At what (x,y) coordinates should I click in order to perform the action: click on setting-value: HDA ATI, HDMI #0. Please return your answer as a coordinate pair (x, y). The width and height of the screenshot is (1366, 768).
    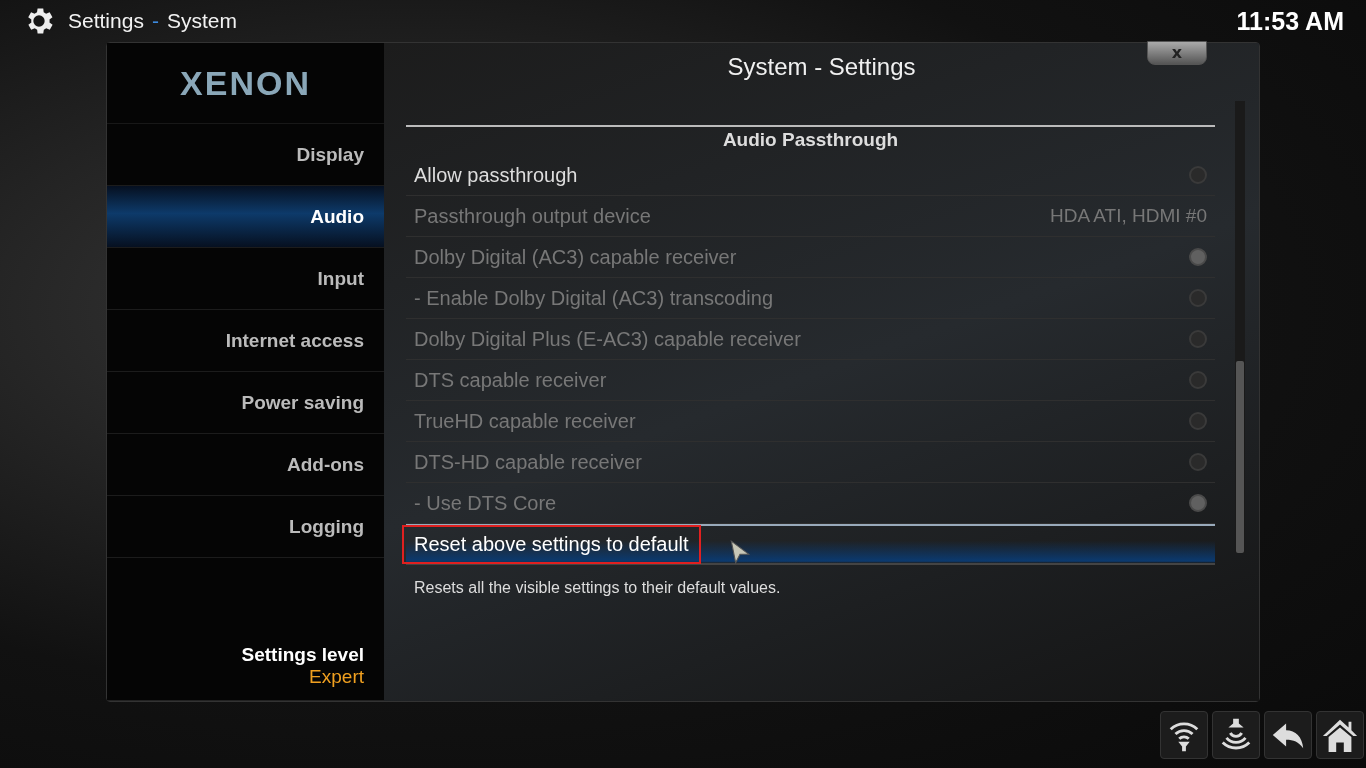
    Looking at the image, I should click on (1128, 216).